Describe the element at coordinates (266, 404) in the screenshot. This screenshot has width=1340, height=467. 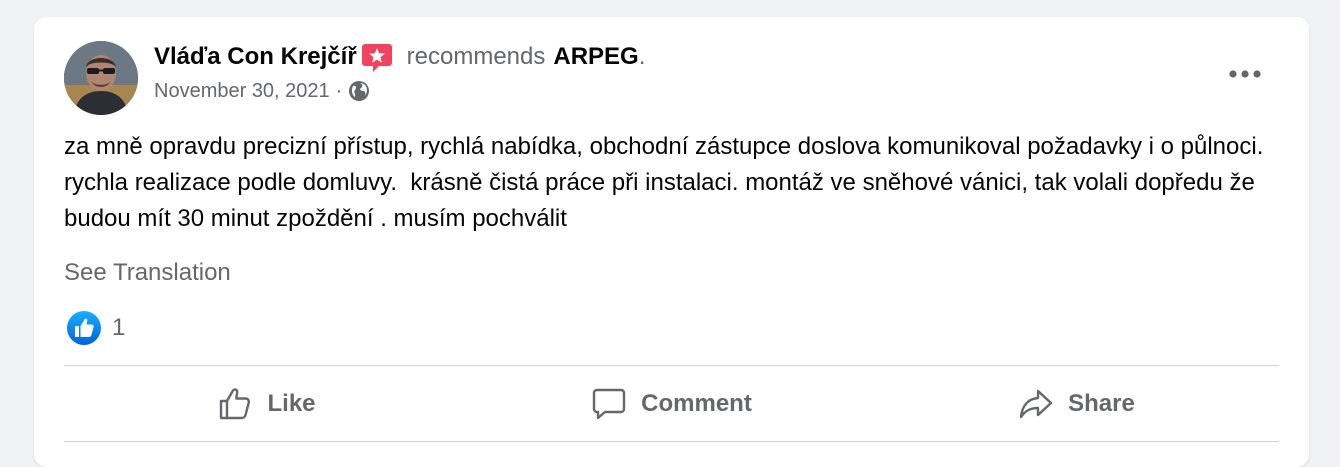
I see `like-button: Like` at that location.